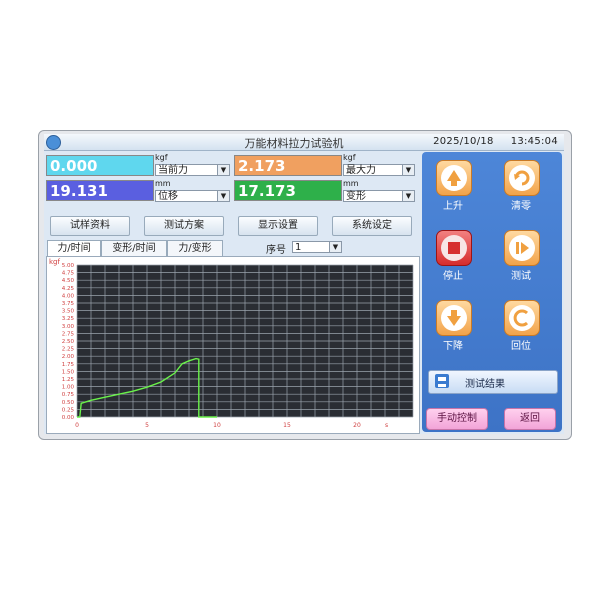 This screenshot has height=600, width=600. Describe the element at coordinates (442, 381) in the screenshot. I see `save-icon` at that location.